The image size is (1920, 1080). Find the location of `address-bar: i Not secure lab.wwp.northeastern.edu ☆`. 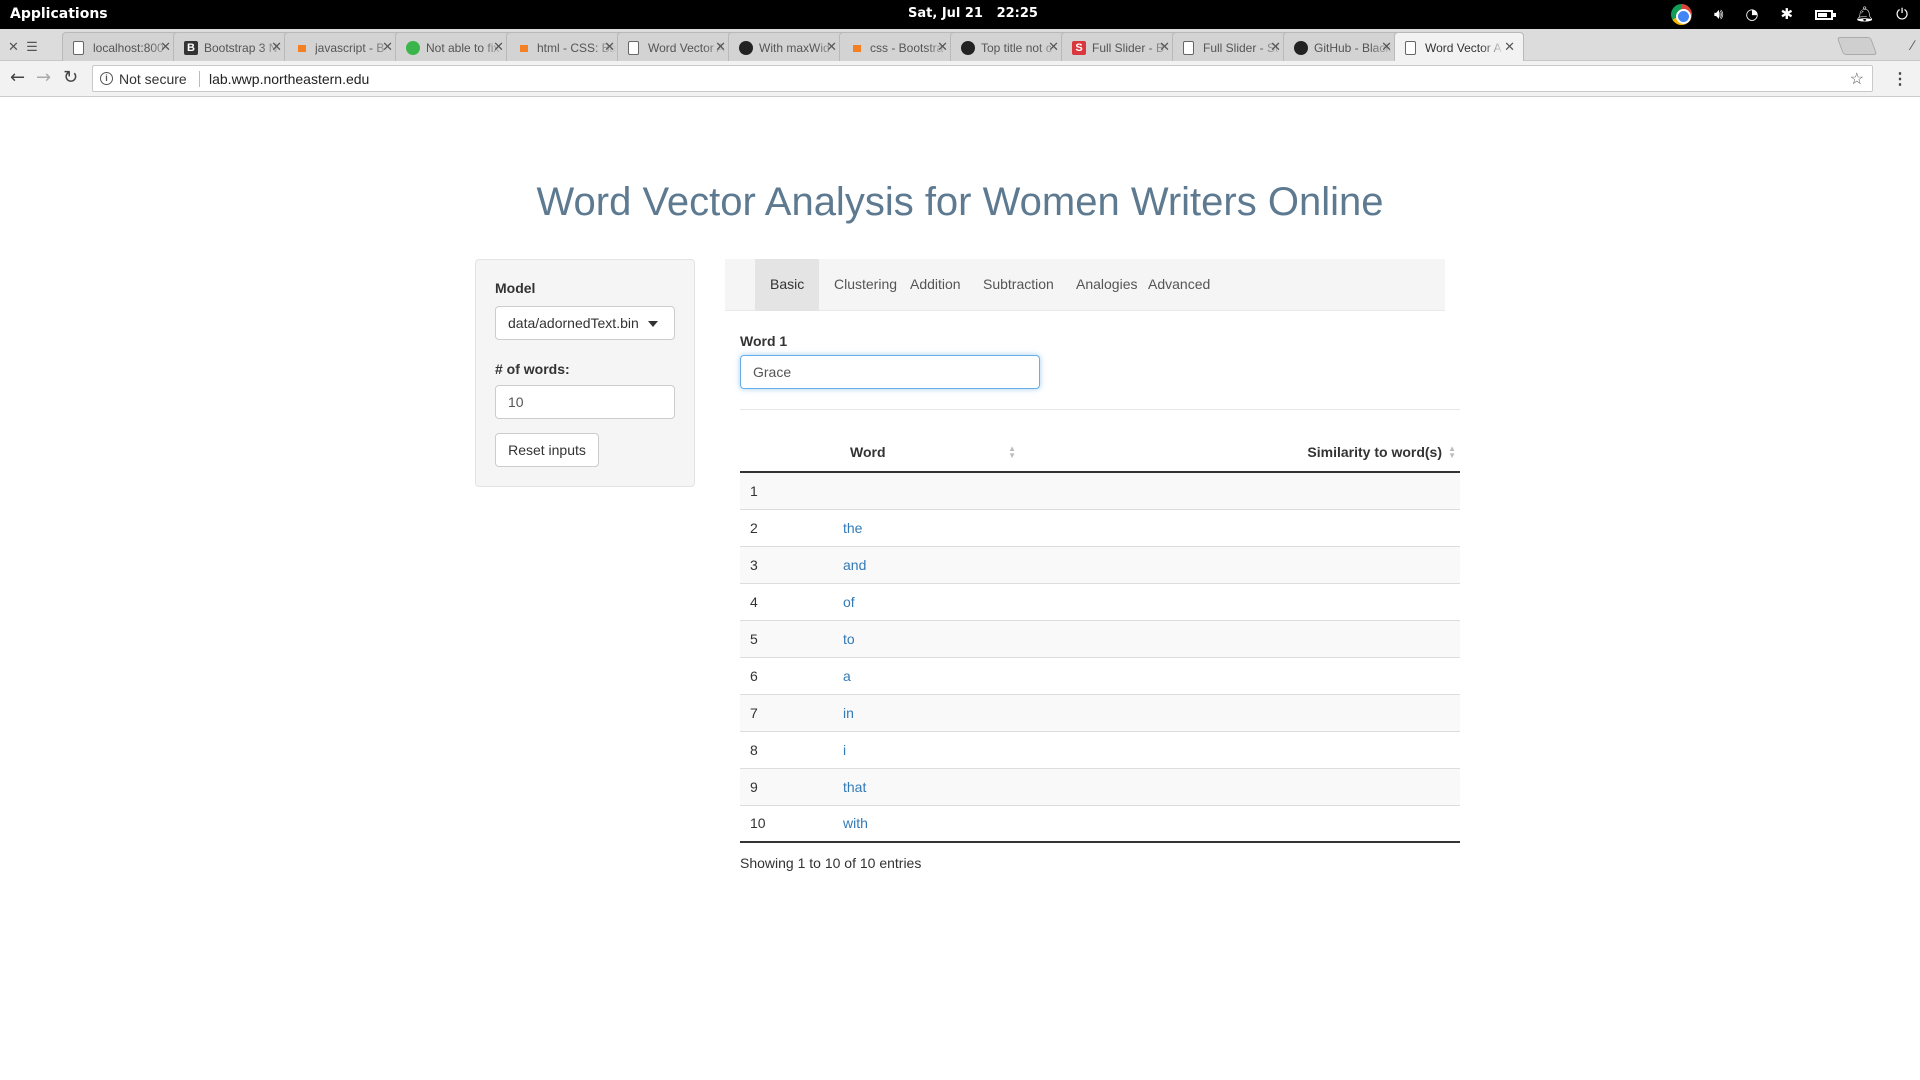

address-bar: i Not secure lab.wwp.northeastern.edu ☆ is located at coordinates (982, 78).